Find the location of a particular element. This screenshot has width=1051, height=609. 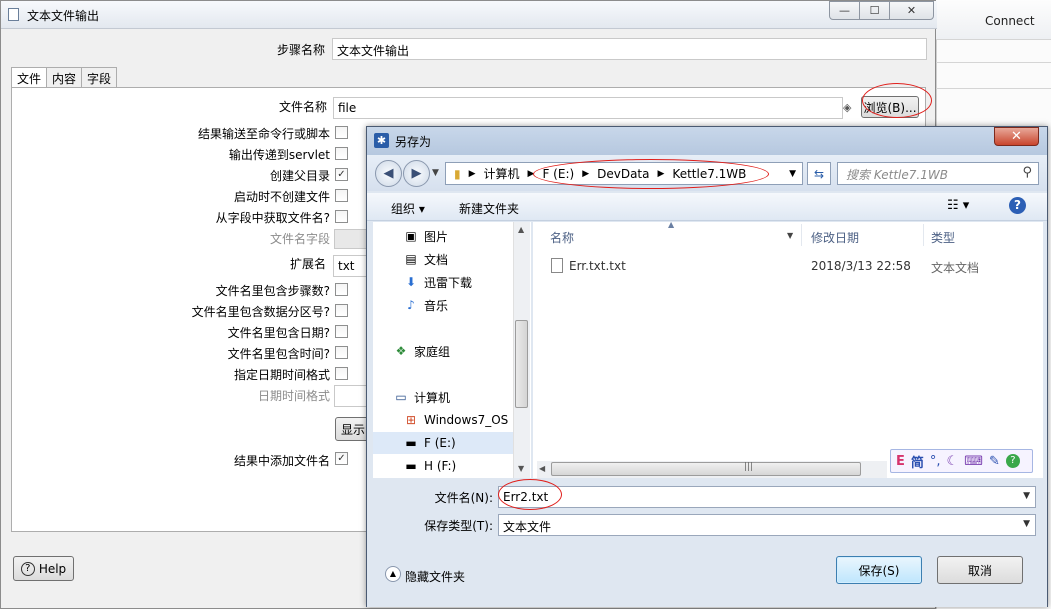

hscrollbar-thumb is located at coordinates (706, 469).